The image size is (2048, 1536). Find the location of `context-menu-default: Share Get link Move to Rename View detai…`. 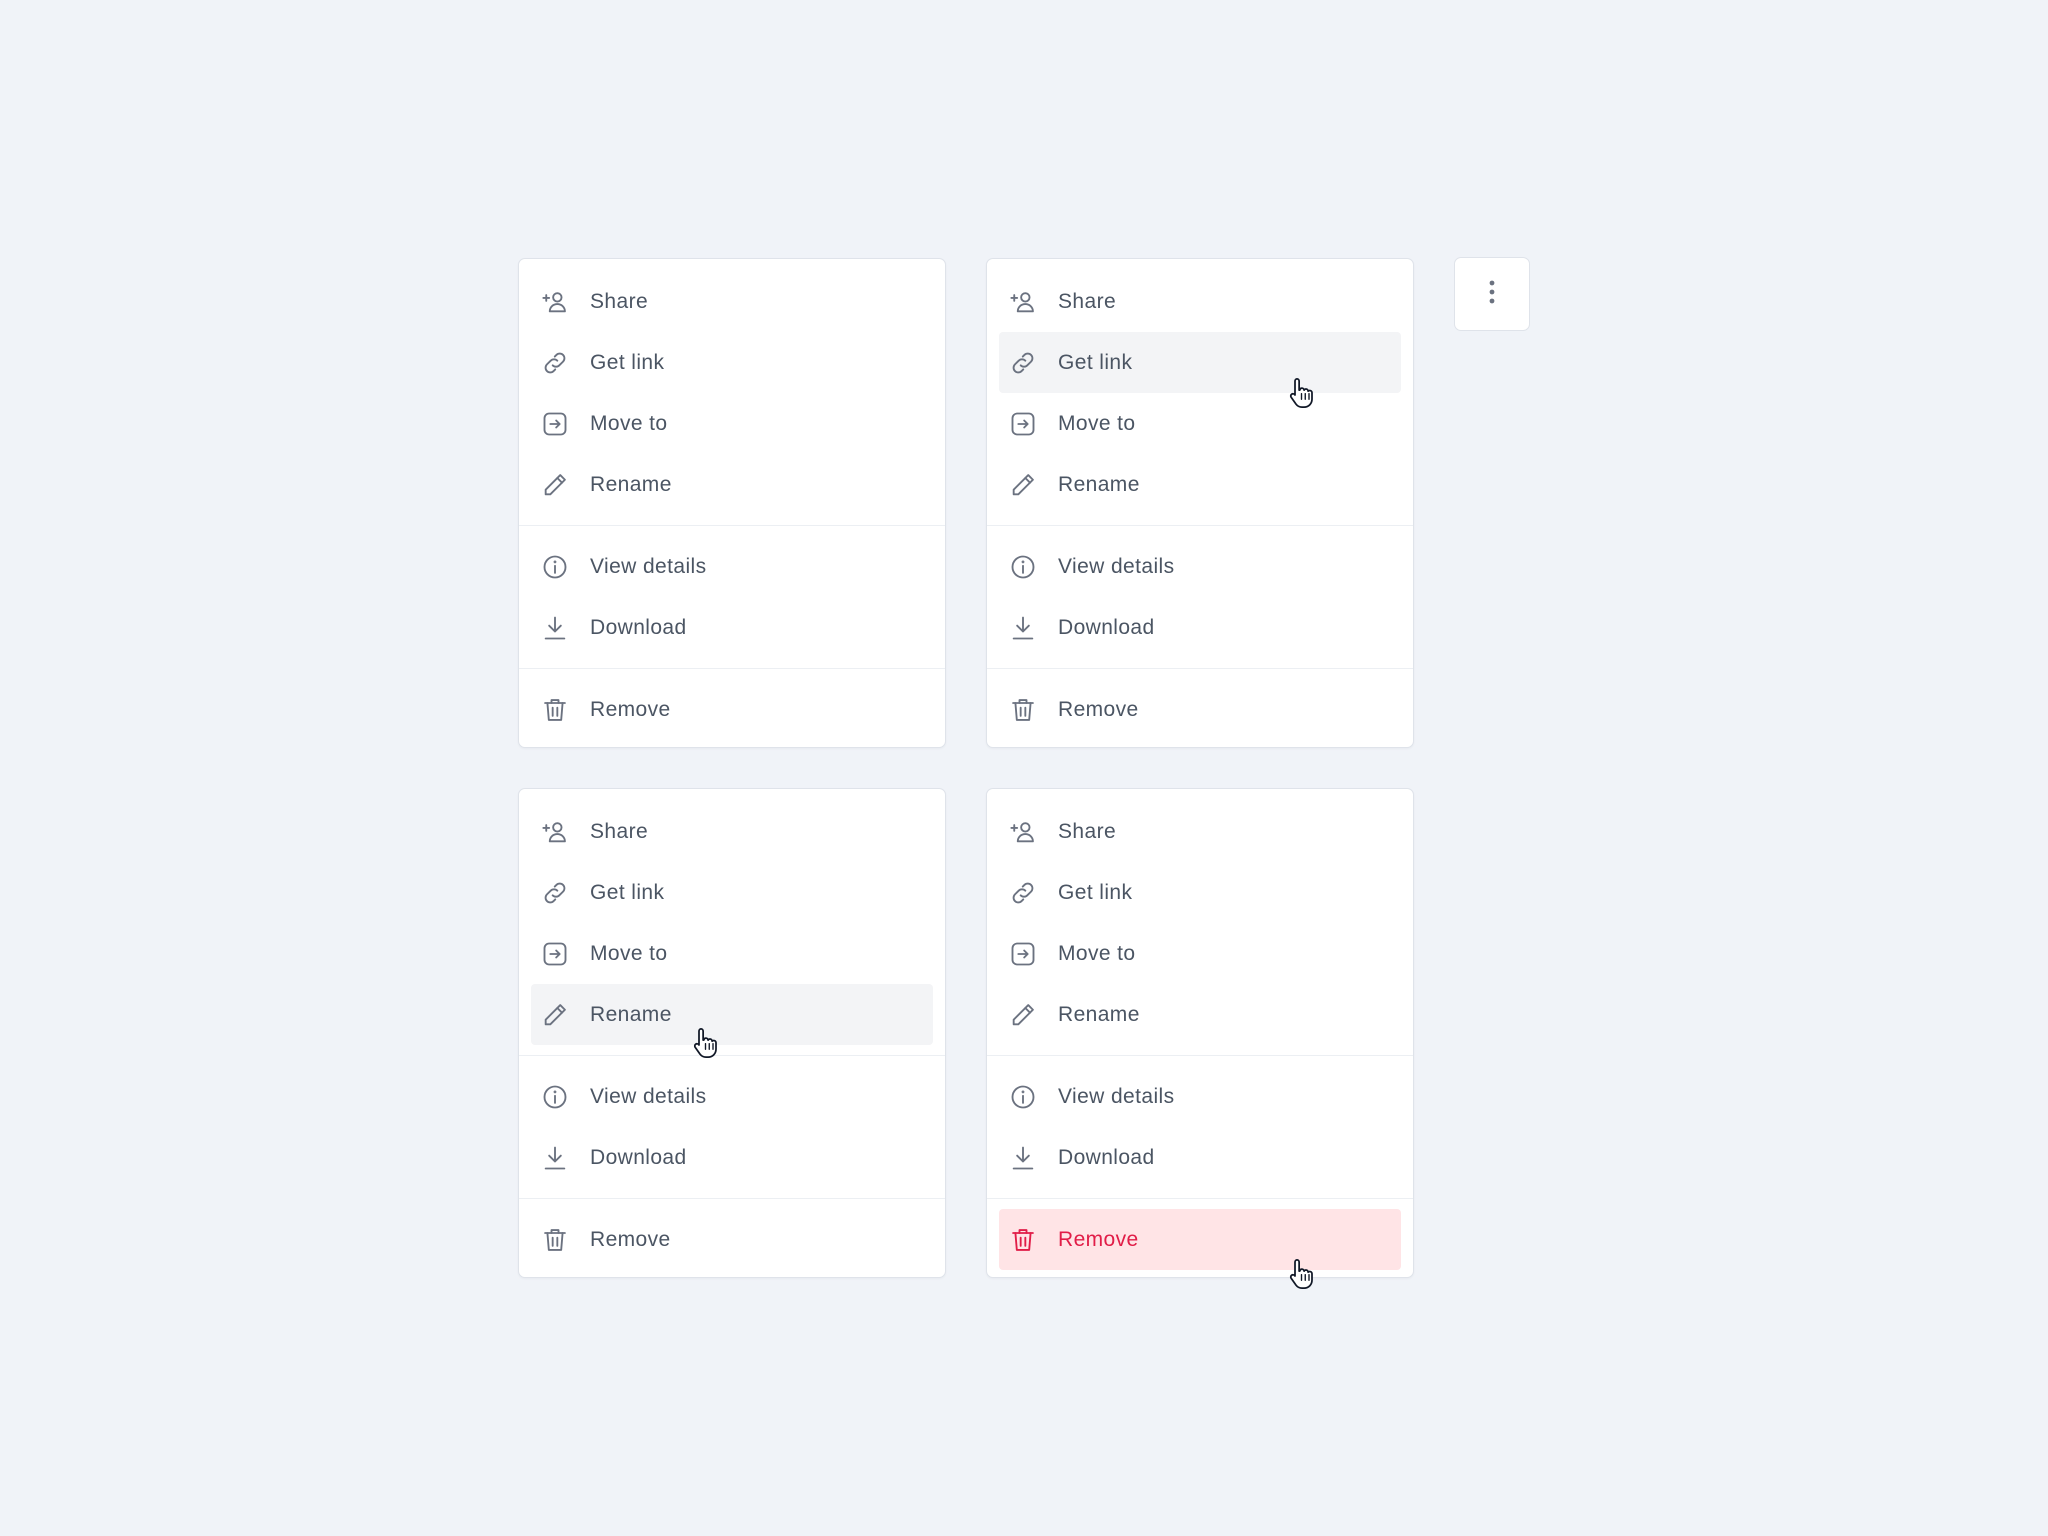

context-menu-default: Share Get link Move to Rename View detai… is located at coordinates (732, 503).